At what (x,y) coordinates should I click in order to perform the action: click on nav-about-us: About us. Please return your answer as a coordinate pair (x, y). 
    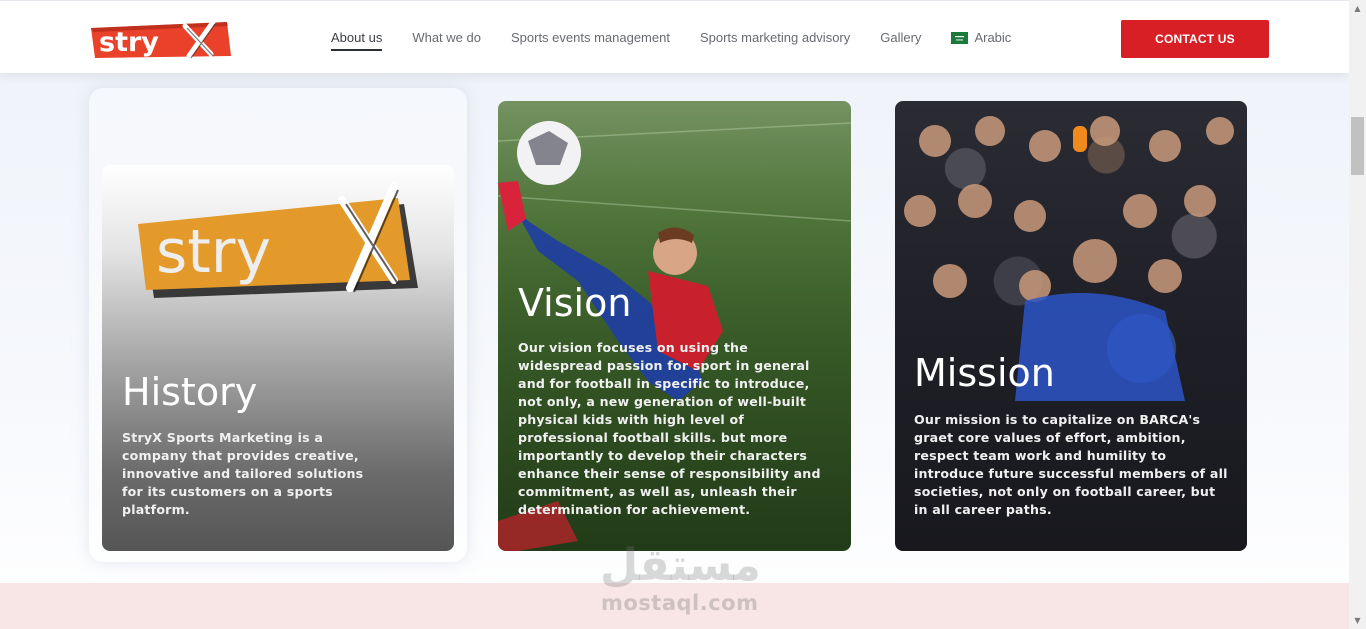
    Looking at the image, I should click on (357, 38).